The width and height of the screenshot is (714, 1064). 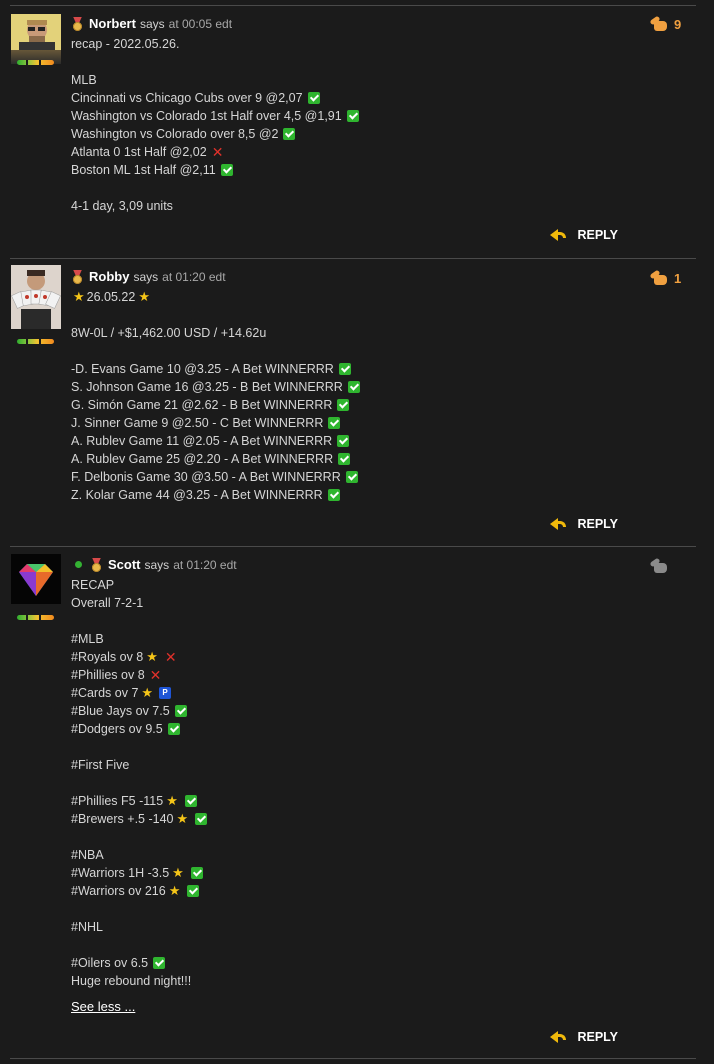 What do you see at coordinates (107, 657) in the screenshot?
I see `comment-line-text: #Royals ov 8` at bounding box center [107, 657].